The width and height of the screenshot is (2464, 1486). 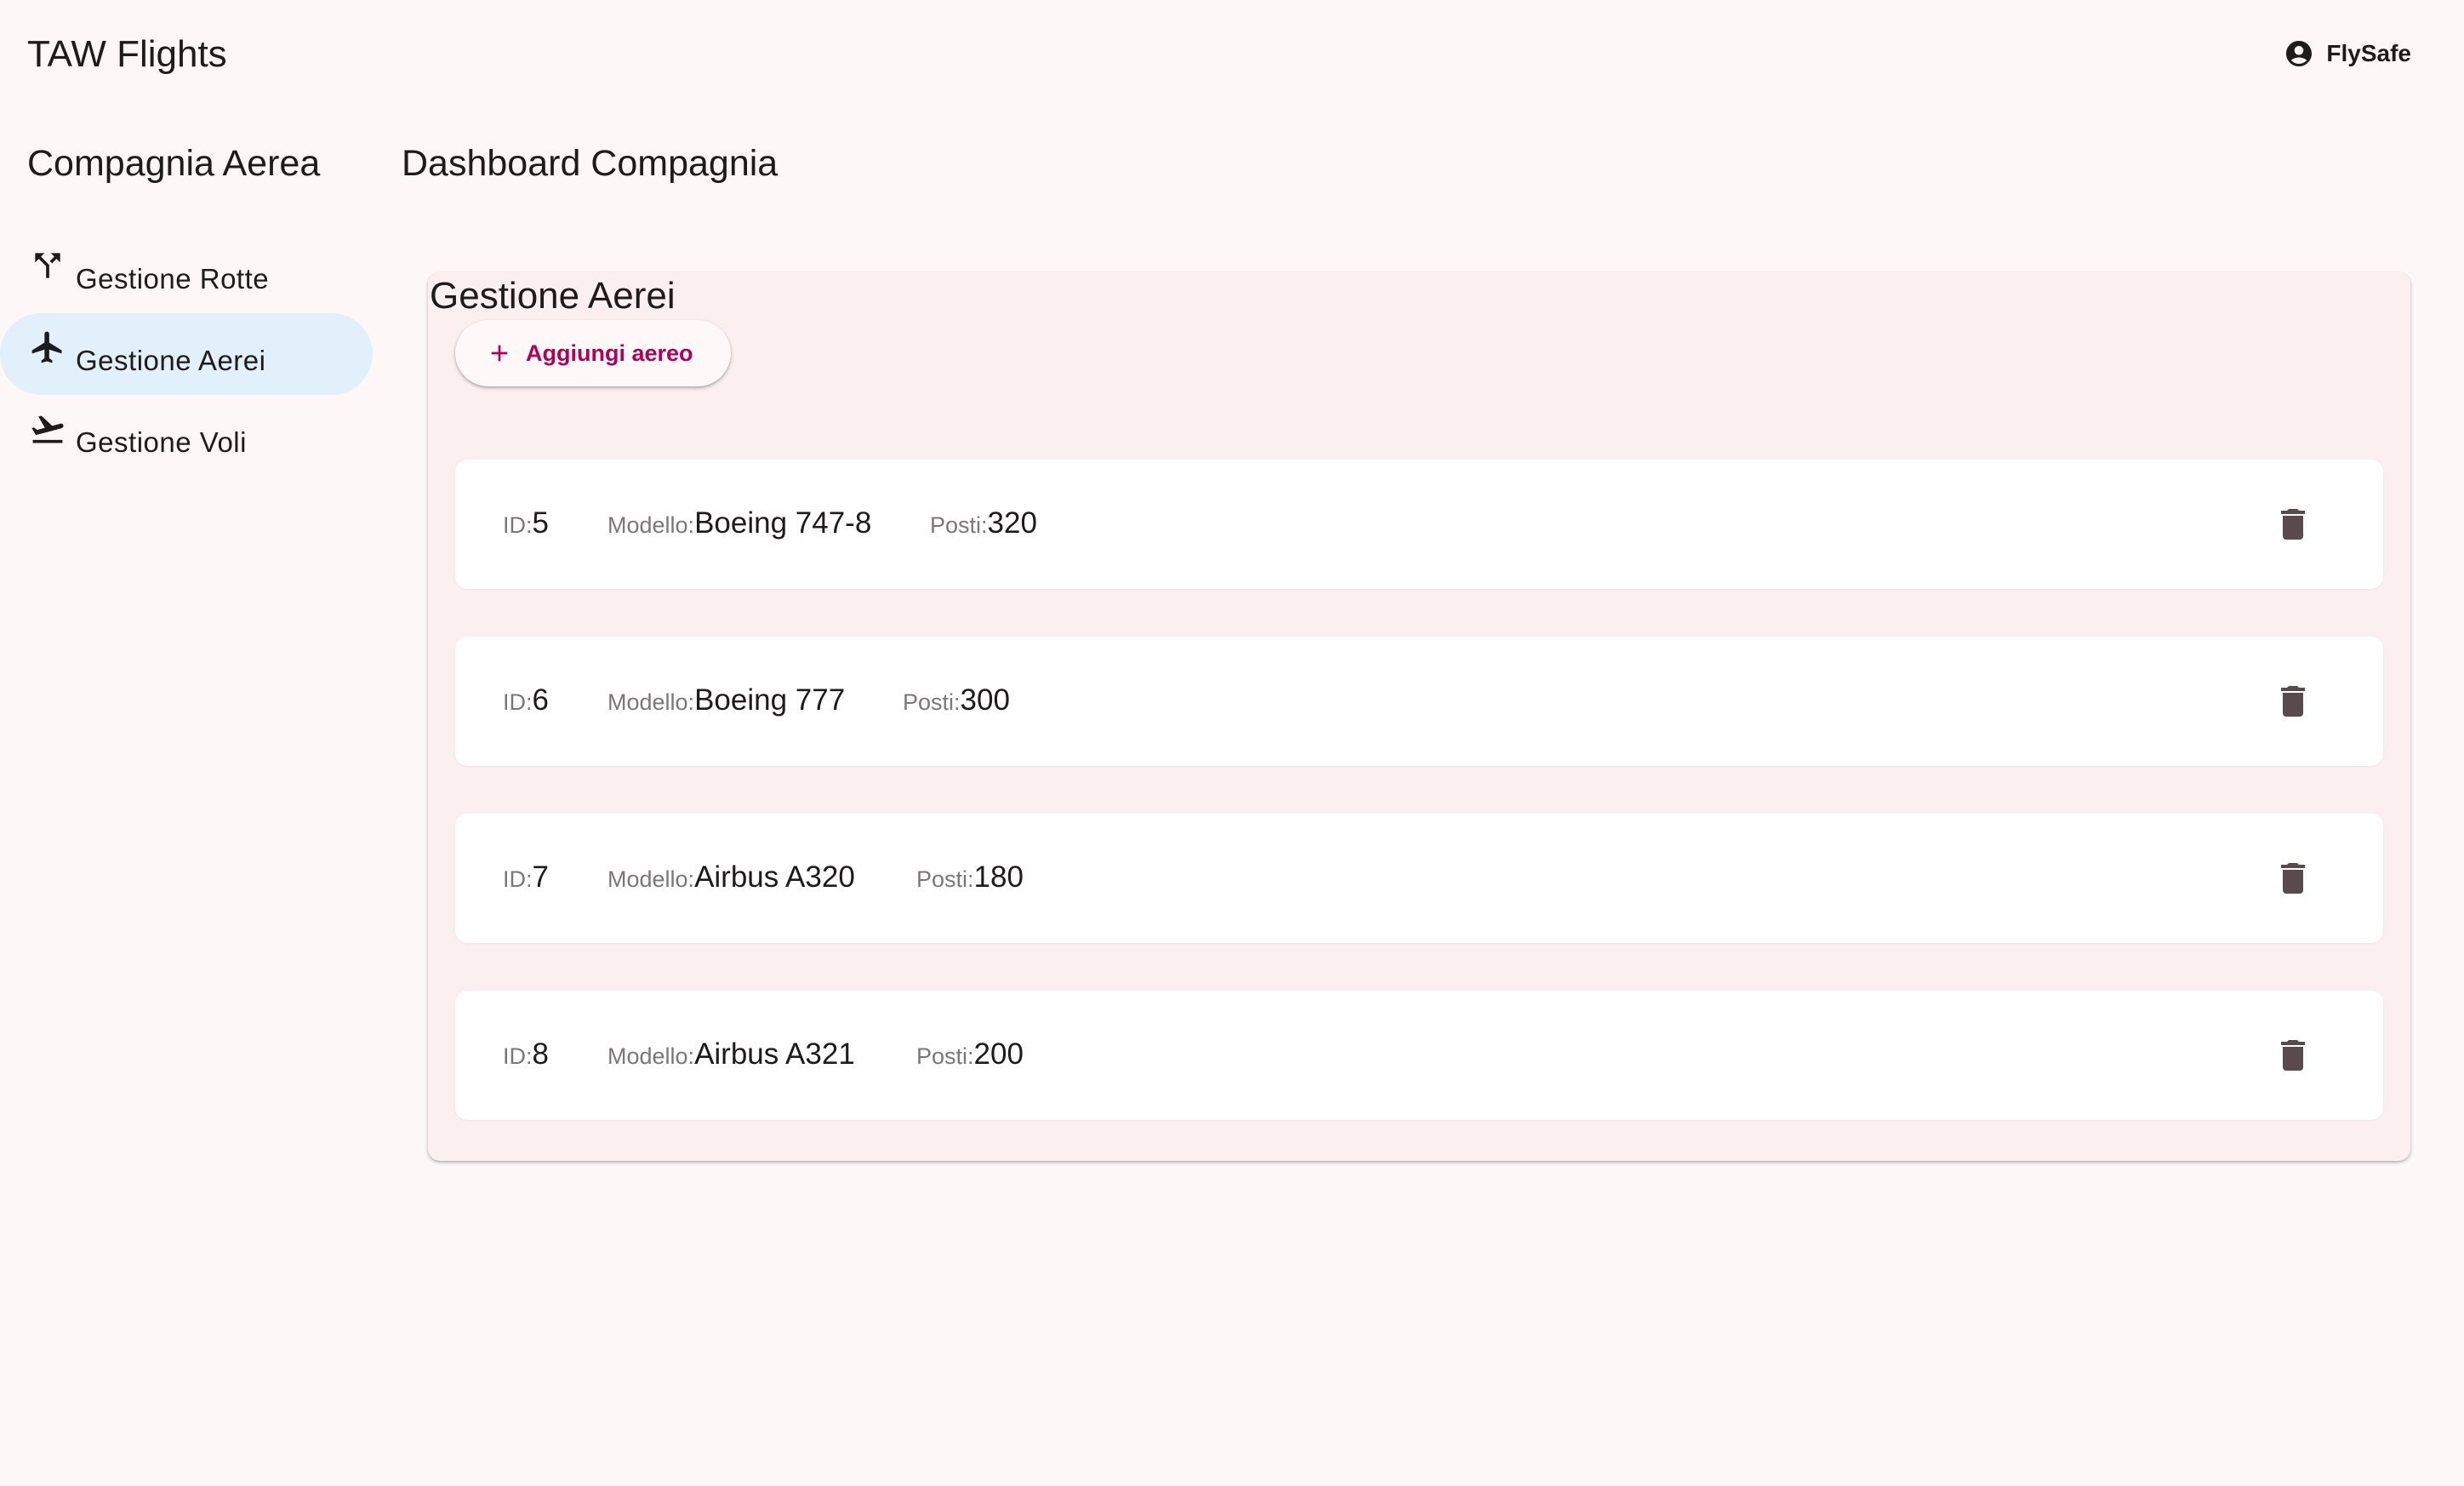 What do you see at coordinates (127, 54) in the screenshot?
I see `app-title: TAW Flights` at bounding box center [127, 54].